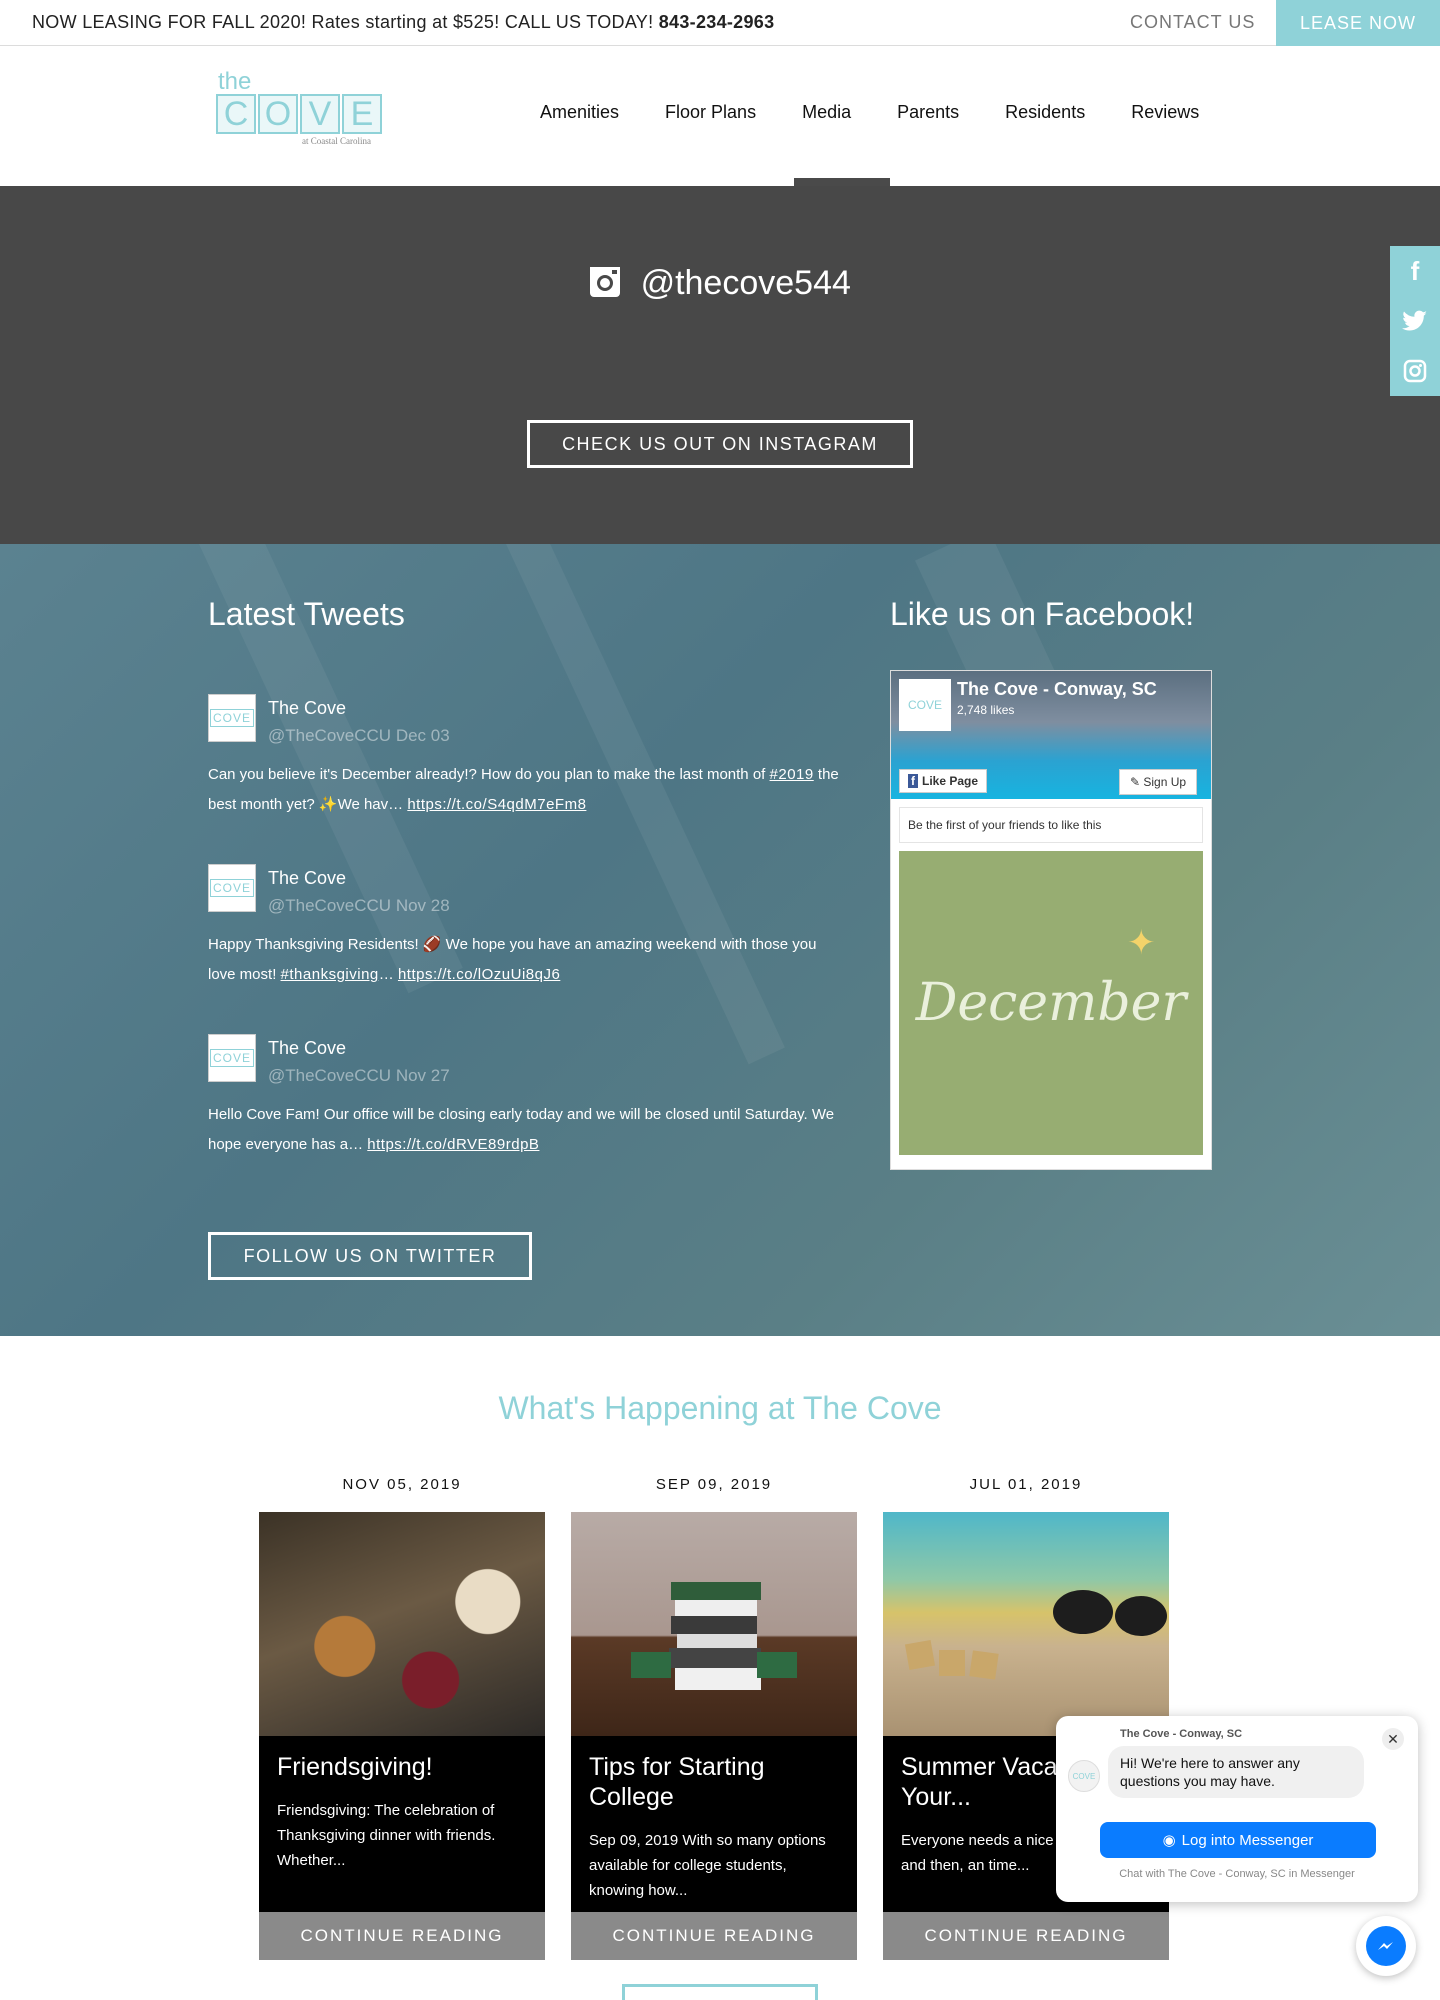 This screenshot has width=1440, height=2000. Describe the element at coordinates (1084, 1776) in the screenshot. I see `messenger-avatar: COVE` at that location.